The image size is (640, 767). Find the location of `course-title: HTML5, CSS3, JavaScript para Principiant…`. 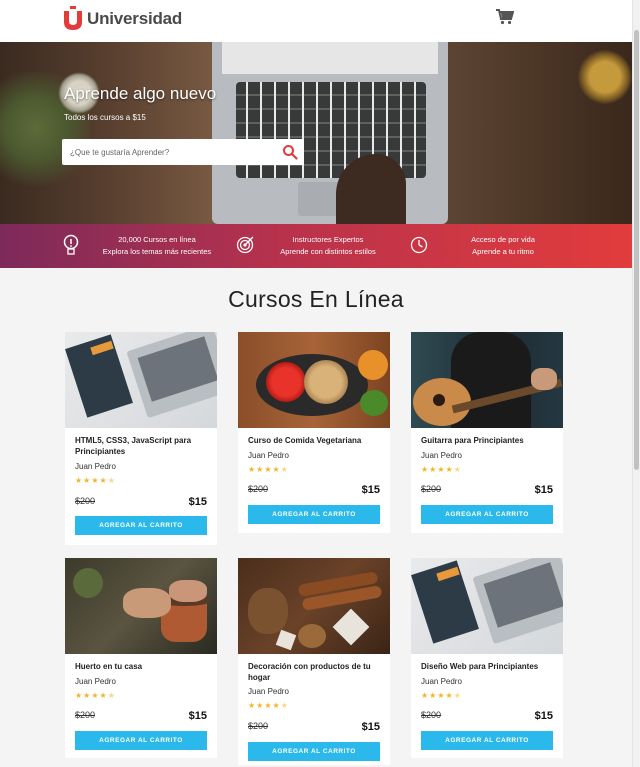

course-title: HTML5, CSS3, JavaScript para Principiant… is located at coordinates (141, 446).